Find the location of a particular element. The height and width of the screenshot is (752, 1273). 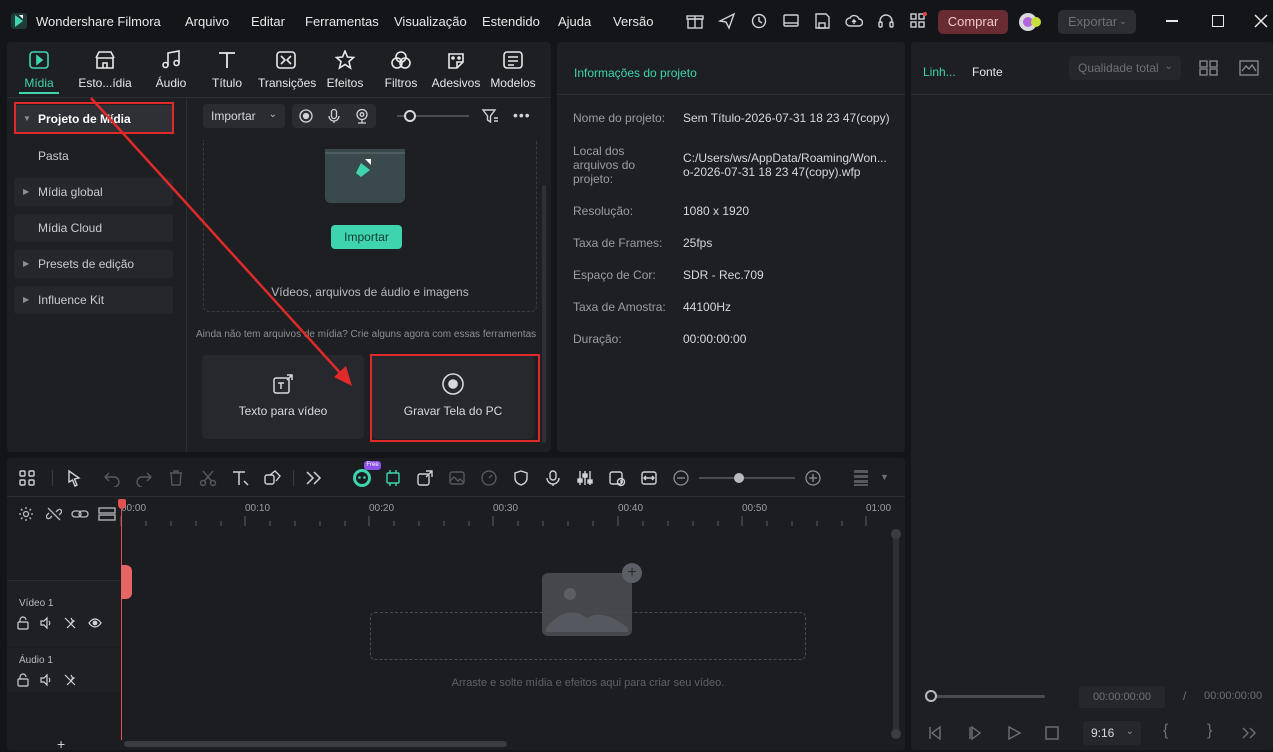

timeline-playhead is located at coordinates (121, 621).